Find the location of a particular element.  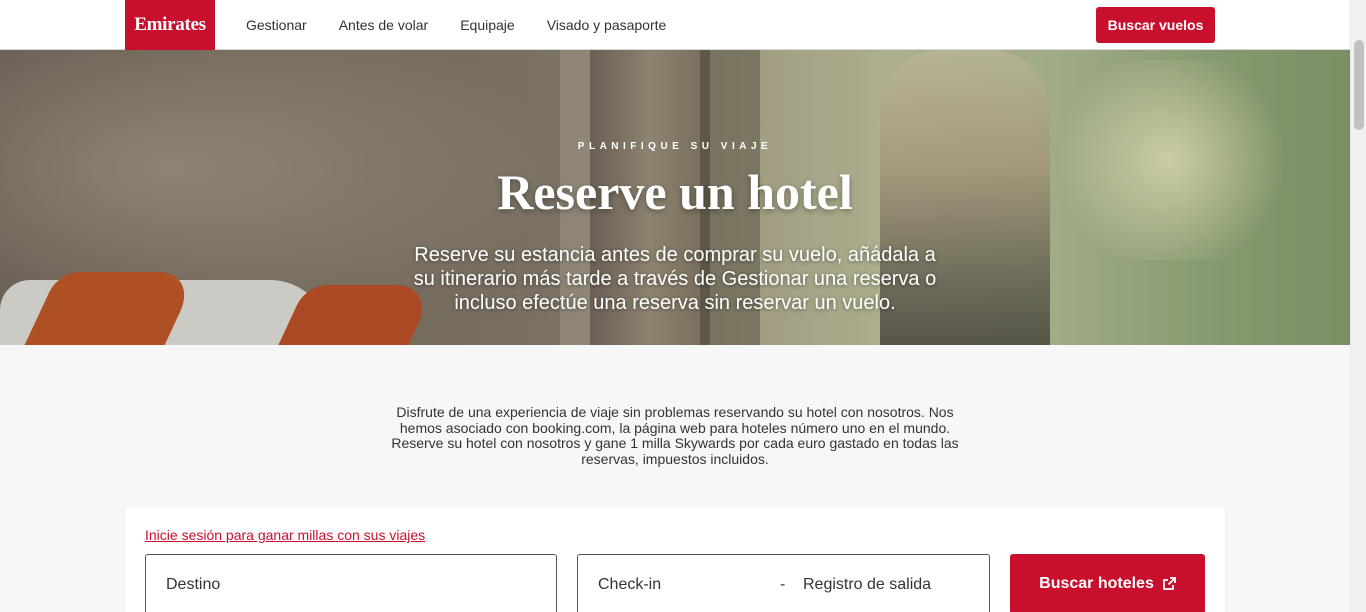

destination-field: Destino is located at coordinates (351, 583).